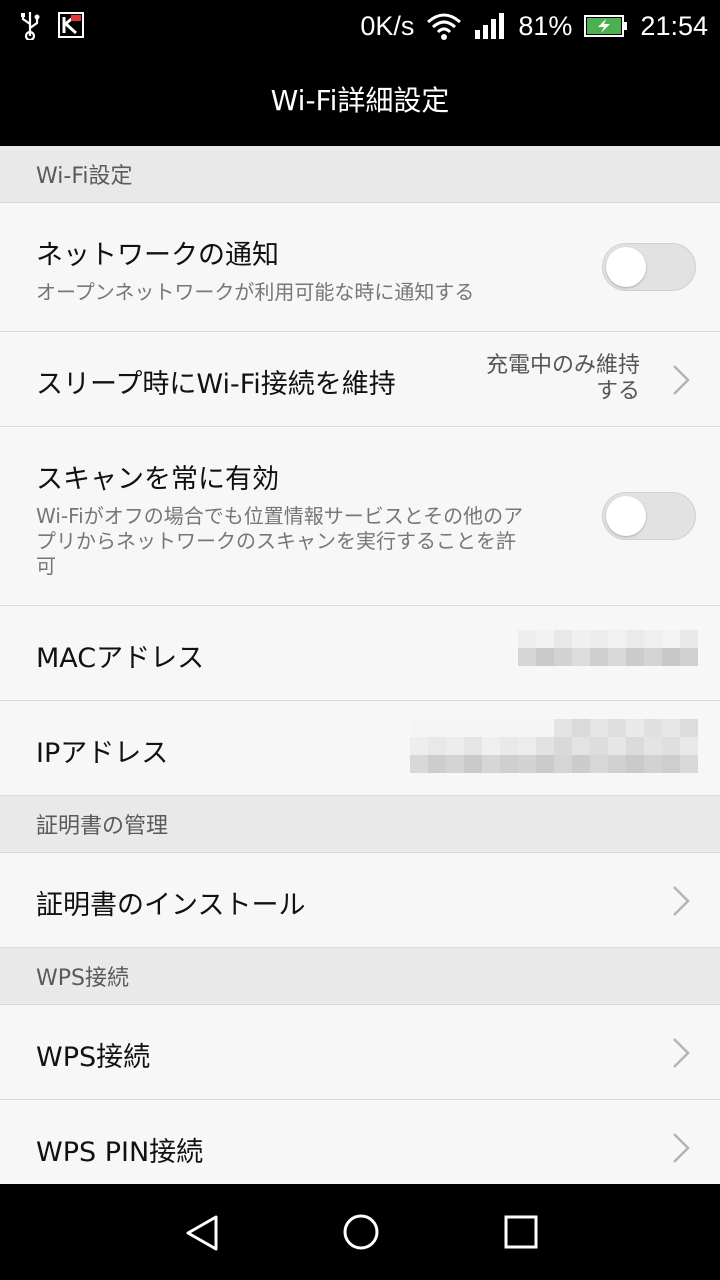  What do you see at coordinates (360, 653) in the screenshot?
I see `mac-address-row: MACアドレス` at bounding box center [360, 653].